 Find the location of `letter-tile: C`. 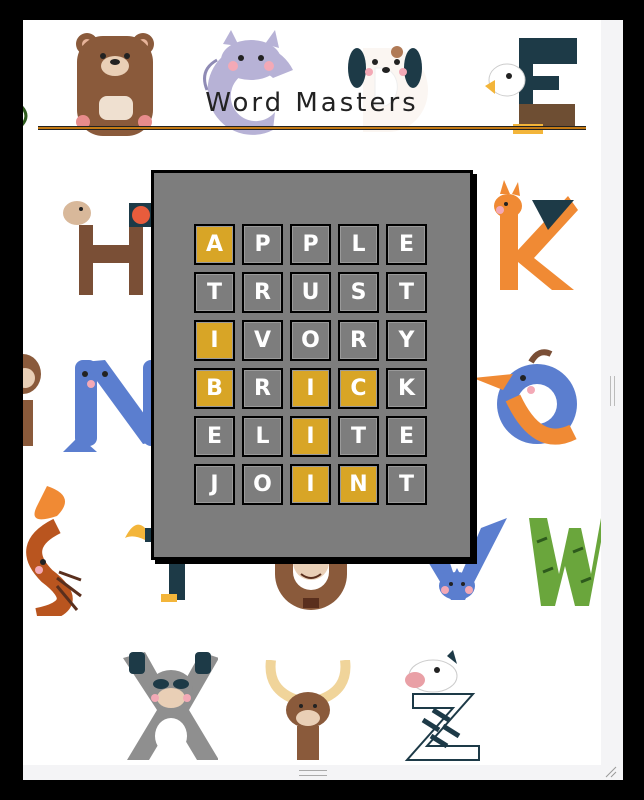

letter-tile: C is located at coordinates (358, 388).